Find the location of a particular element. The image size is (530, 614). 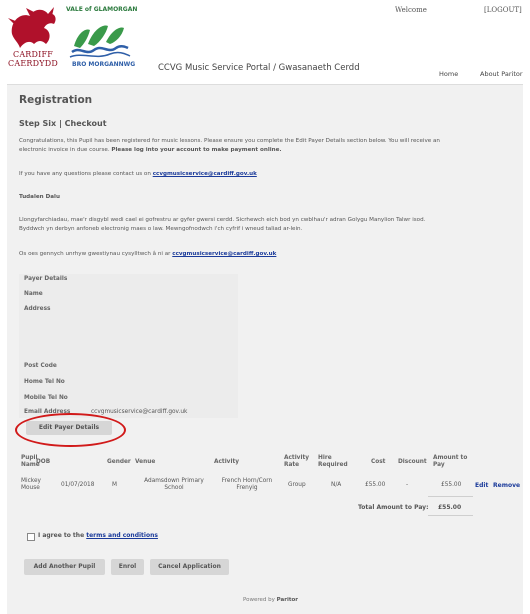

rate-cell: Group is located at coordinates (297, 485).